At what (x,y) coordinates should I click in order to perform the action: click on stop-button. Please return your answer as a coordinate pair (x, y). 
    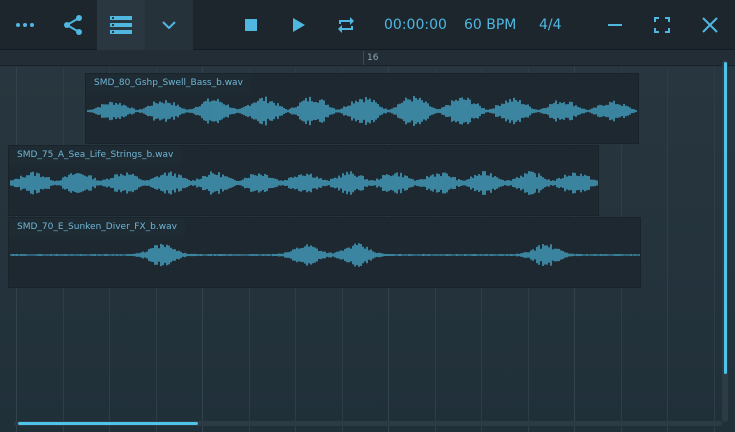
    Looking at the image, I should click on (251, 25).